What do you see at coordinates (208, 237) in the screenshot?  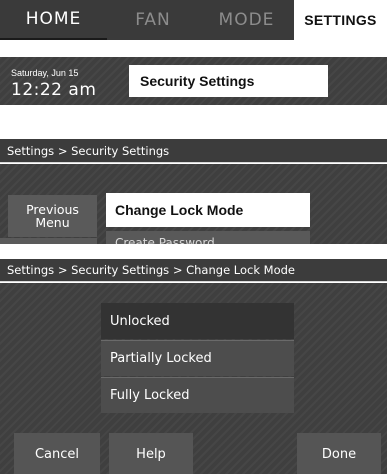 I see `menu-item-create-password: Create Password` at bounding box center [208, 237].